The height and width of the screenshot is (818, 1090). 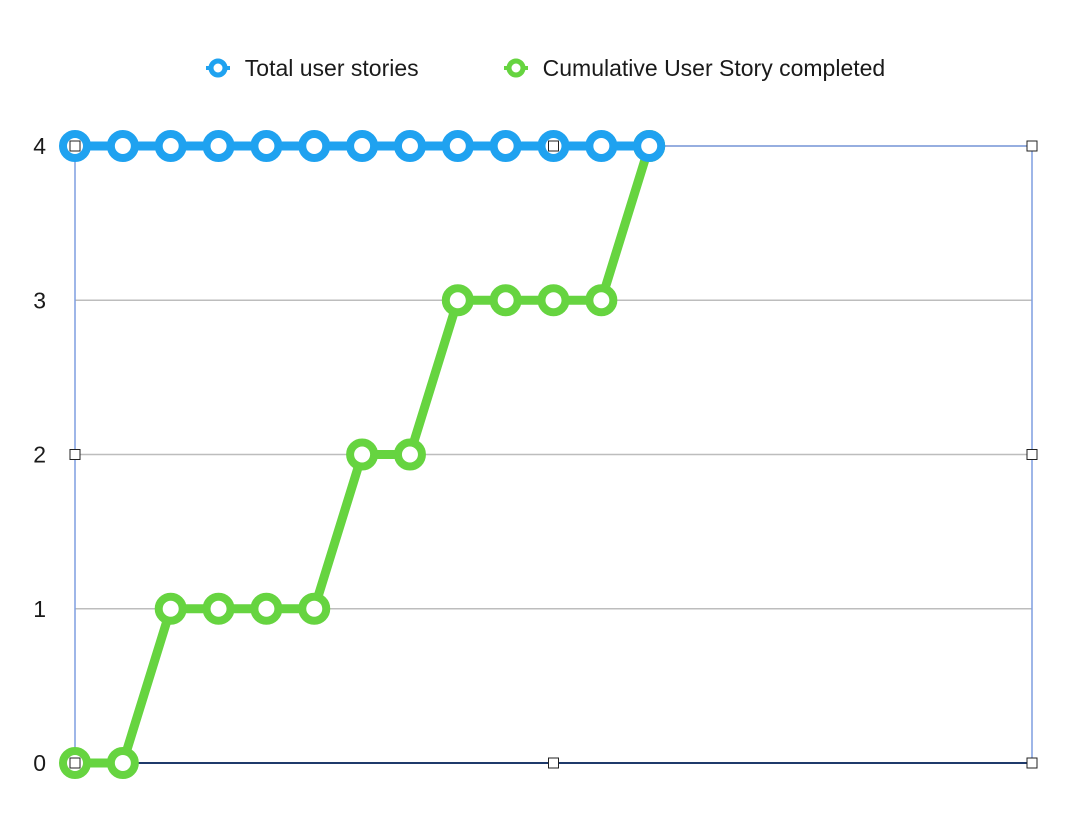 What do you see at coordinates (553, 146) in the screenshot?
I see `selection-handle-top-middle` at bounding box center [553, 146].